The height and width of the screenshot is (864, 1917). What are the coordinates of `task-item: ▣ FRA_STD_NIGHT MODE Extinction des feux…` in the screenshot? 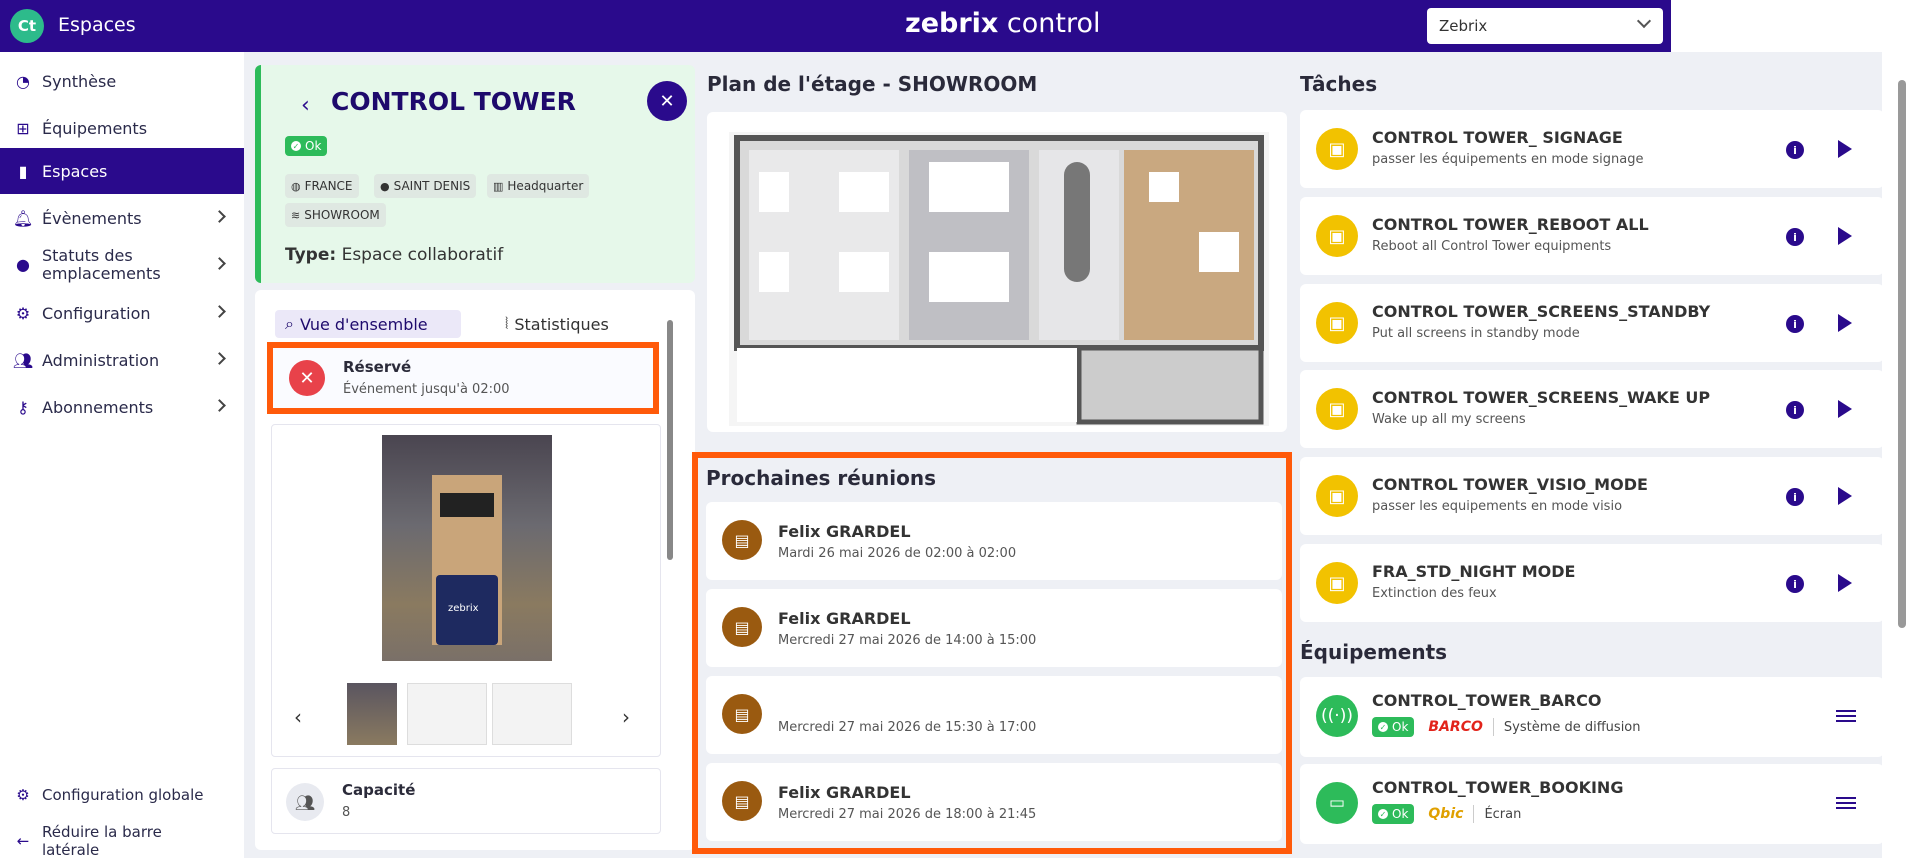 It's located at (1592, 583).